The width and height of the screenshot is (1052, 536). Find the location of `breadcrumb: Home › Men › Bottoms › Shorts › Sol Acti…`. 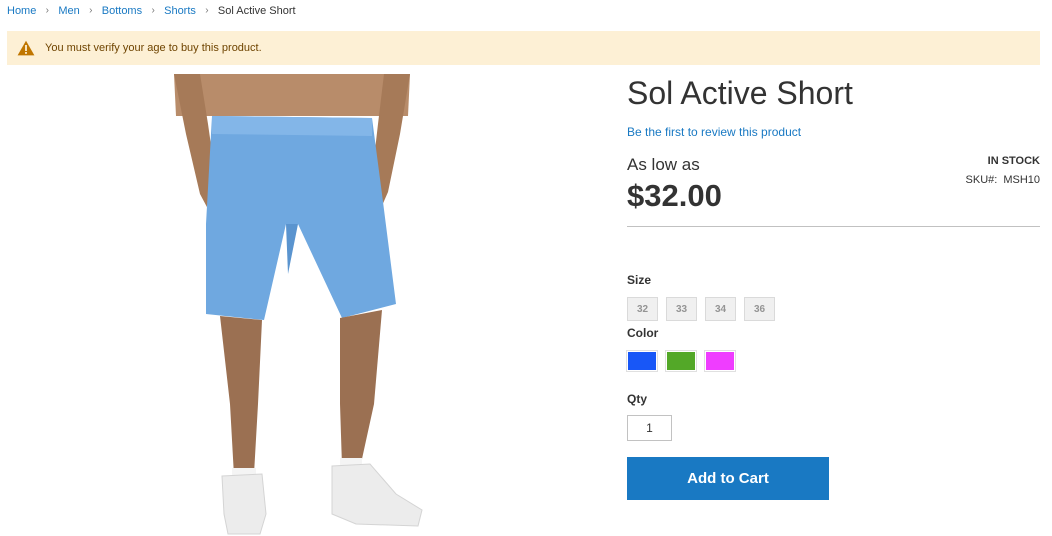

breadcrumb: Home › Men › Bottoms › Shorts › Sol Acti… is located at coordinates (151, 11).